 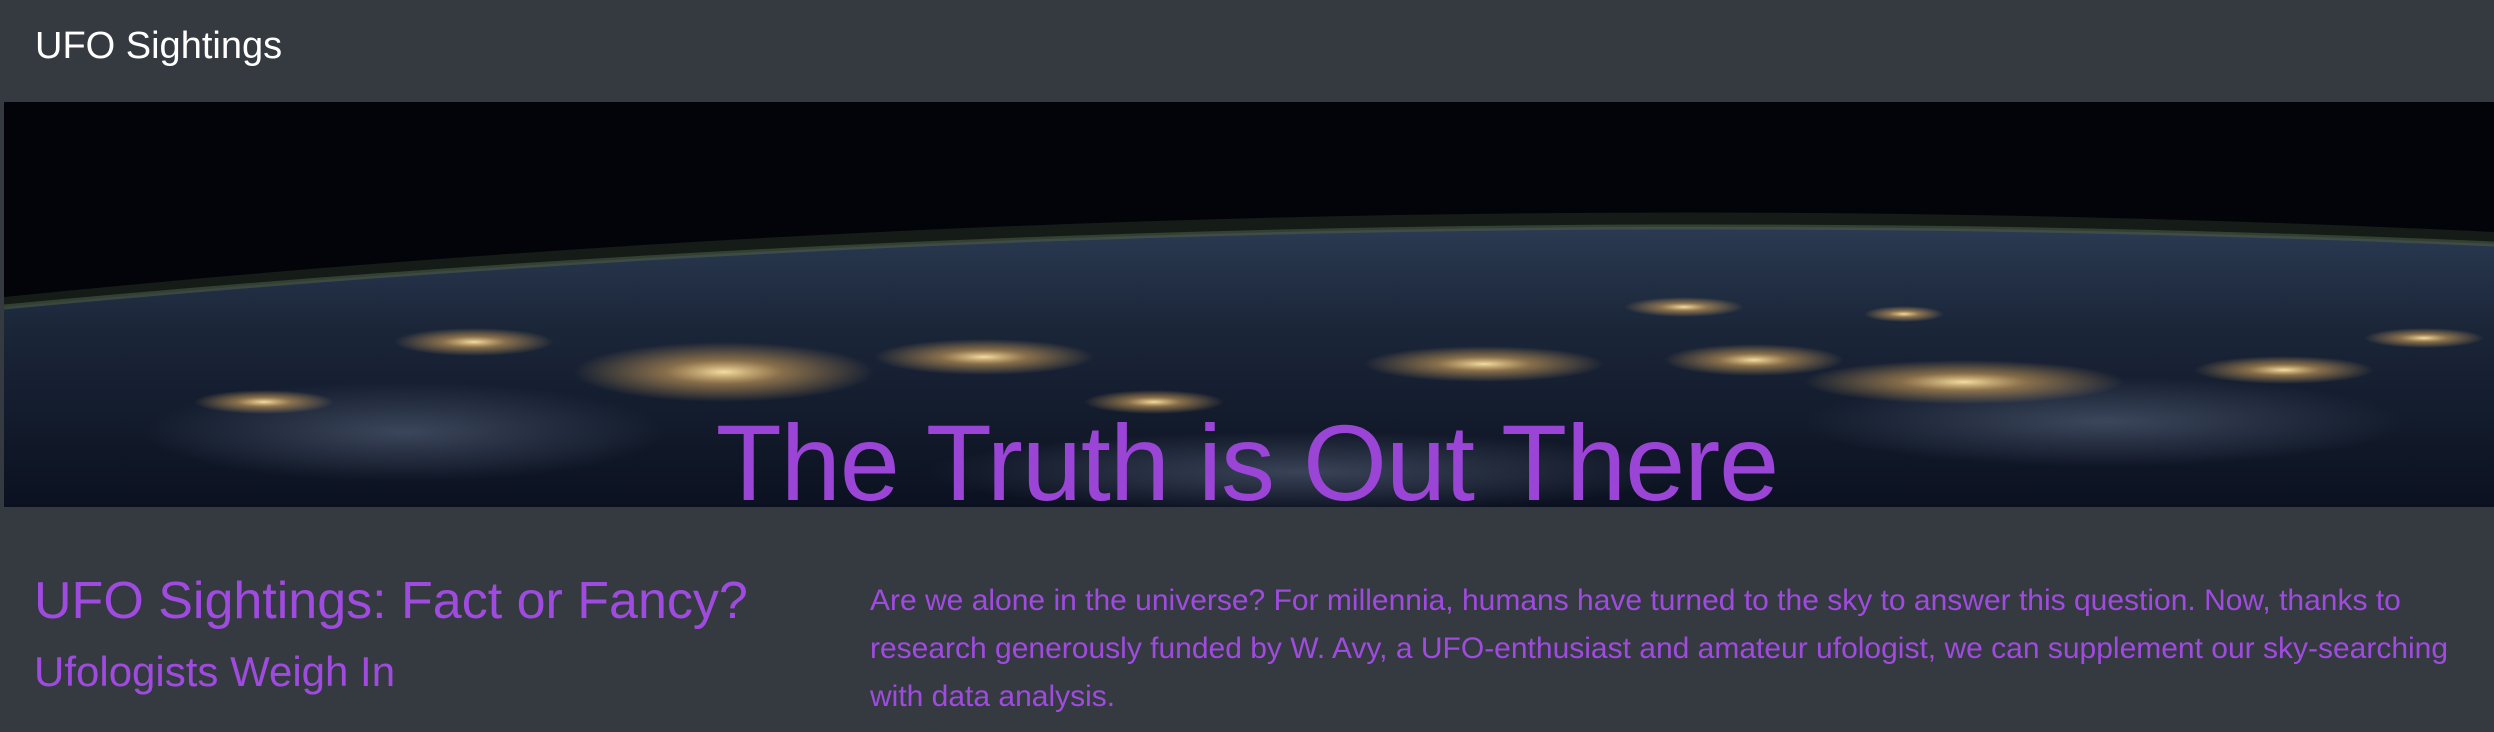 What do you see at coordinates (391, 601) in the screenshot?
I see `page-headline: UFO Sightings: Fact or Fancy?` at bounding box center [391, 601].